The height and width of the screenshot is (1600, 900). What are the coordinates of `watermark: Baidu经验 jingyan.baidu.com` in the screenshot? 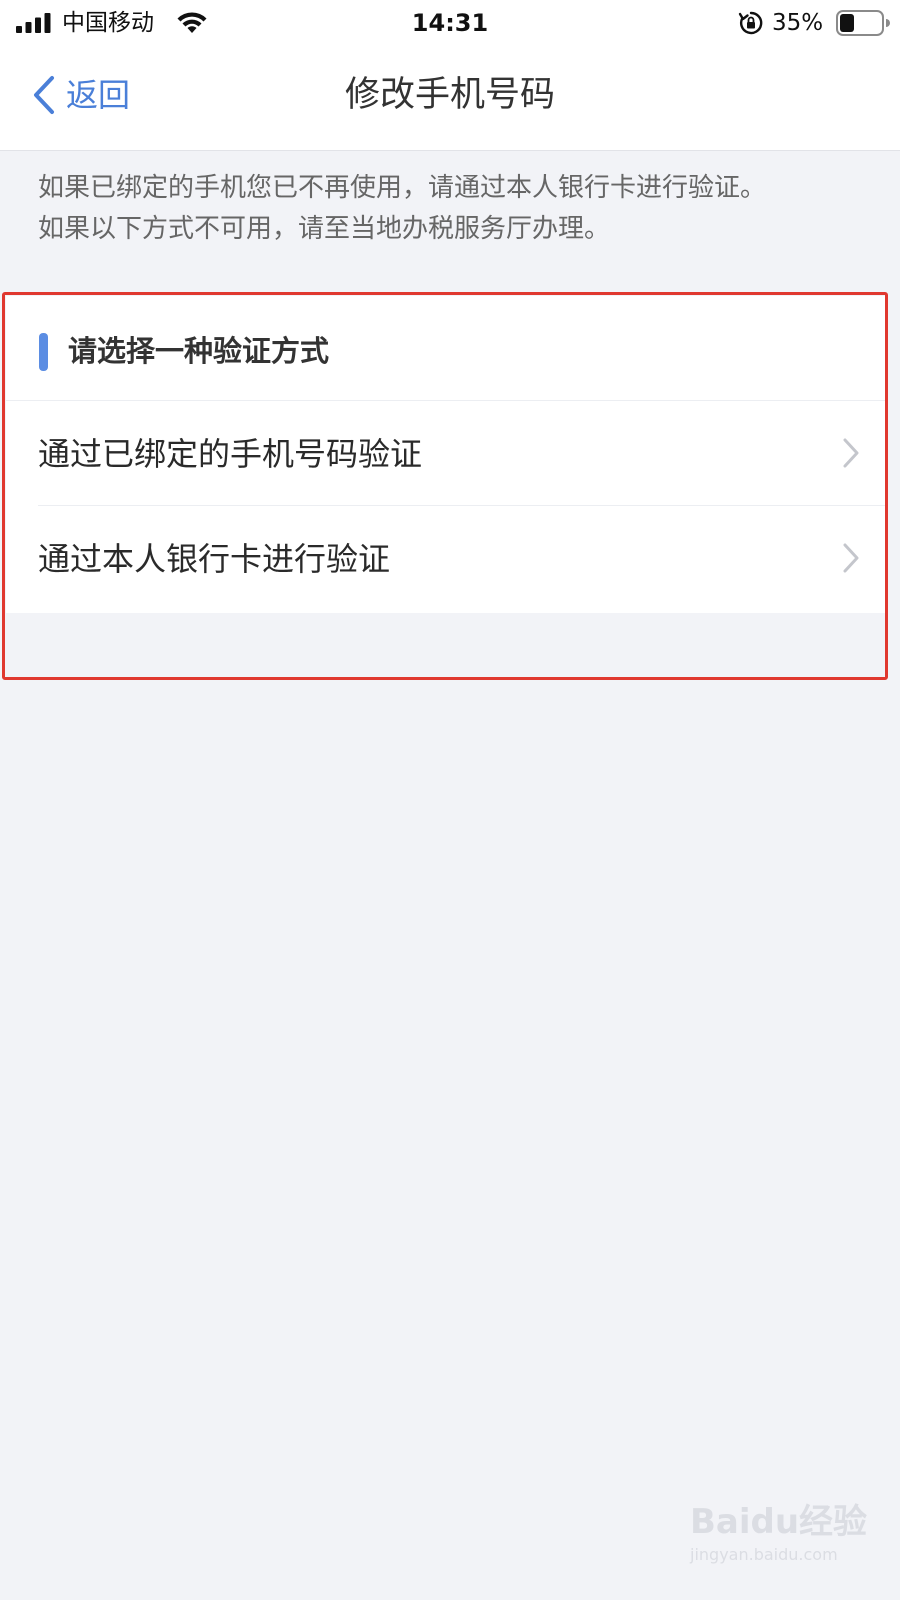 It's located at (780, 1540).